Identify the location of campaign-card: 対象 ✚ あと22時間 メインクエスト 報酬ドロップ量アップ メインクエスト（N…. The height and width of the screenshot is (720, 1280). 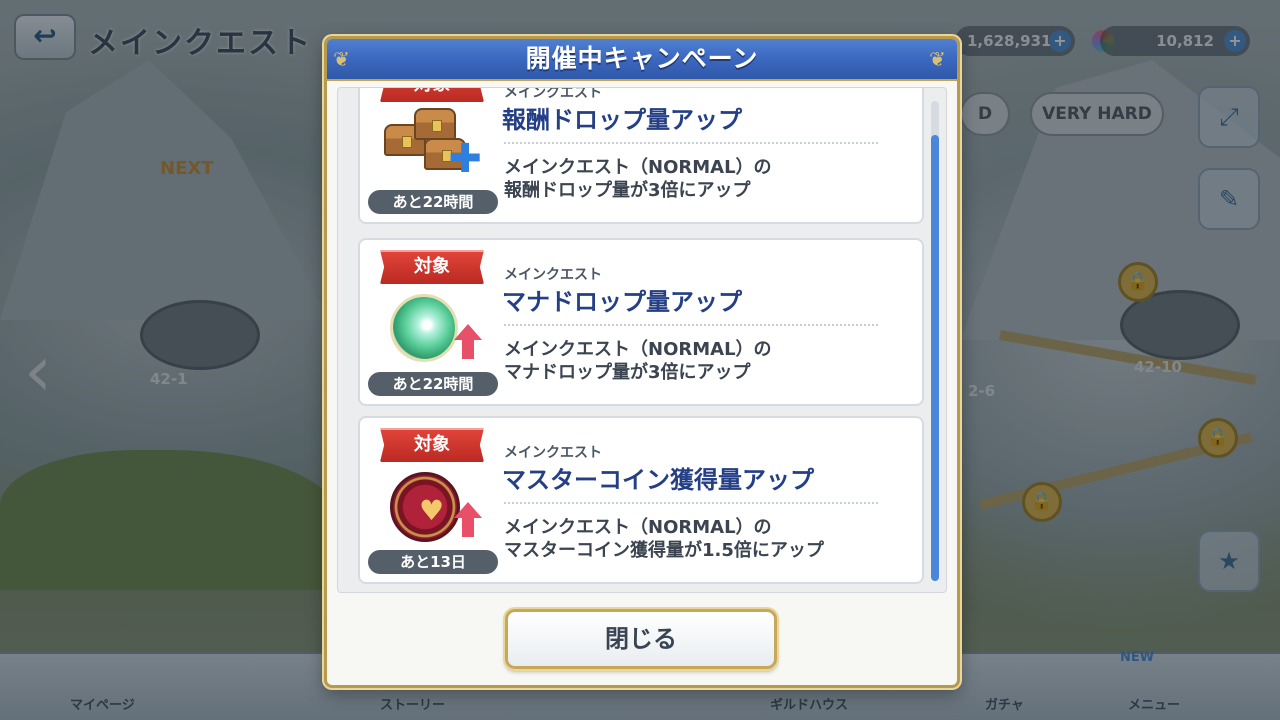
(641, 156).